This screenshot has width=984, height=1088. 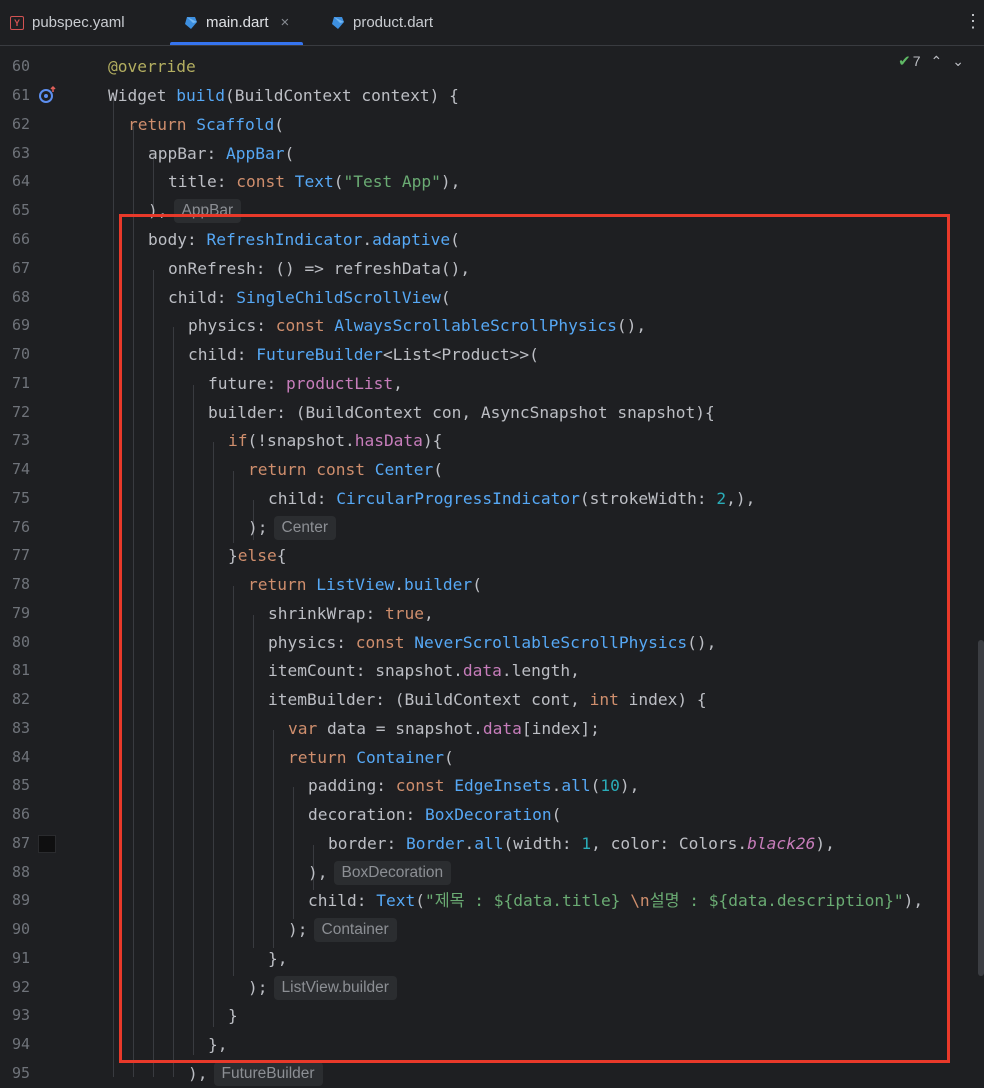 What do you see at coordinates (20, 642) in the screenshot?
I see `line-number: 80` at bounding box center [20, 642].